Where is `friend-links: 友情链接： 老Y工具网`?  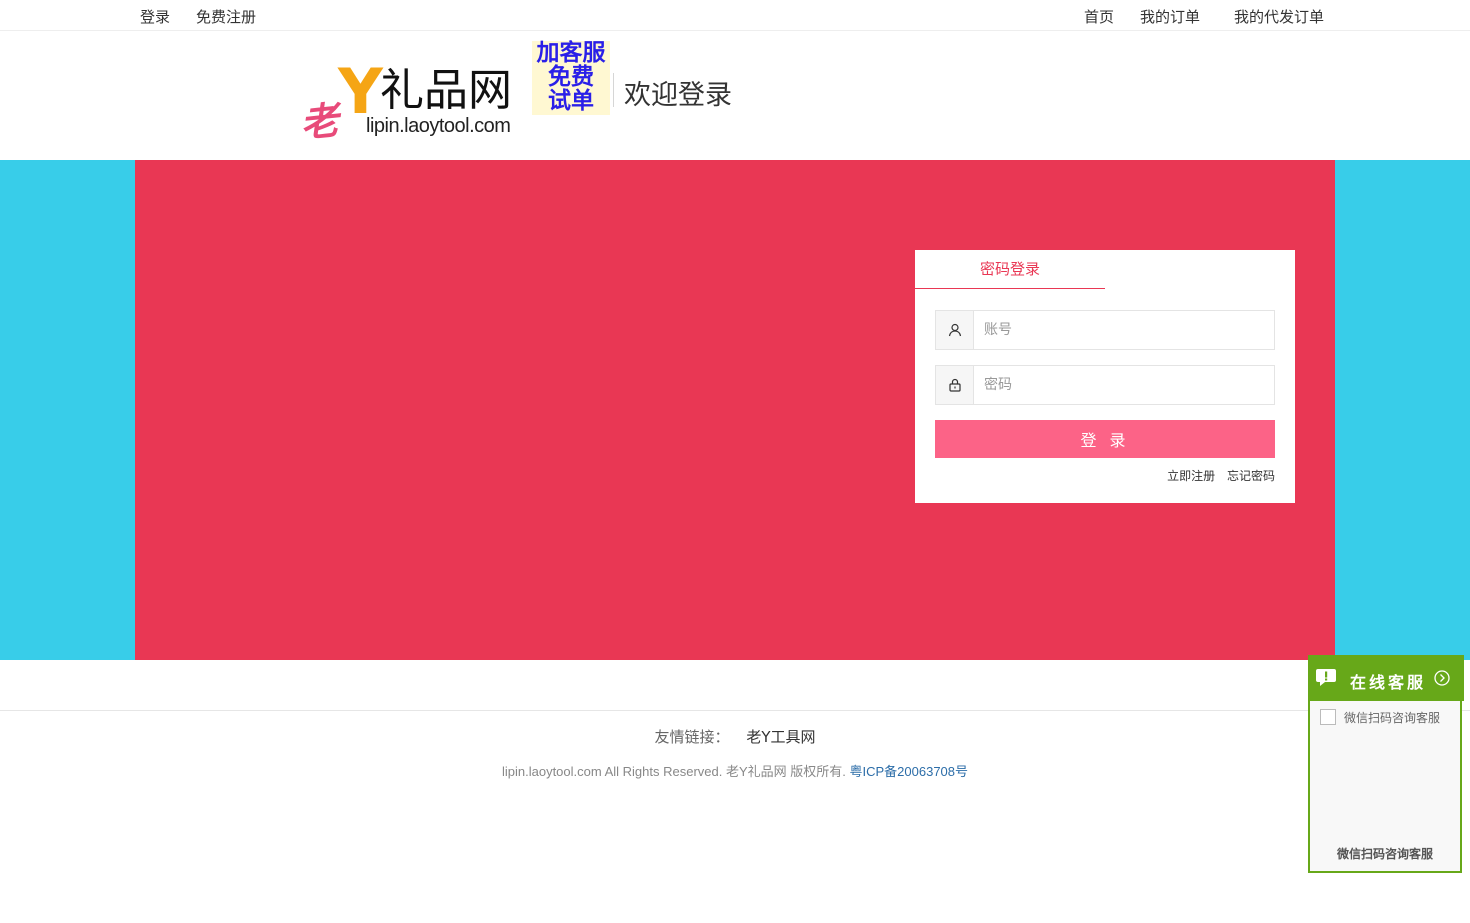 friend-links: 友情链接： 老Y工具网 is located at coordinates (735, 736).